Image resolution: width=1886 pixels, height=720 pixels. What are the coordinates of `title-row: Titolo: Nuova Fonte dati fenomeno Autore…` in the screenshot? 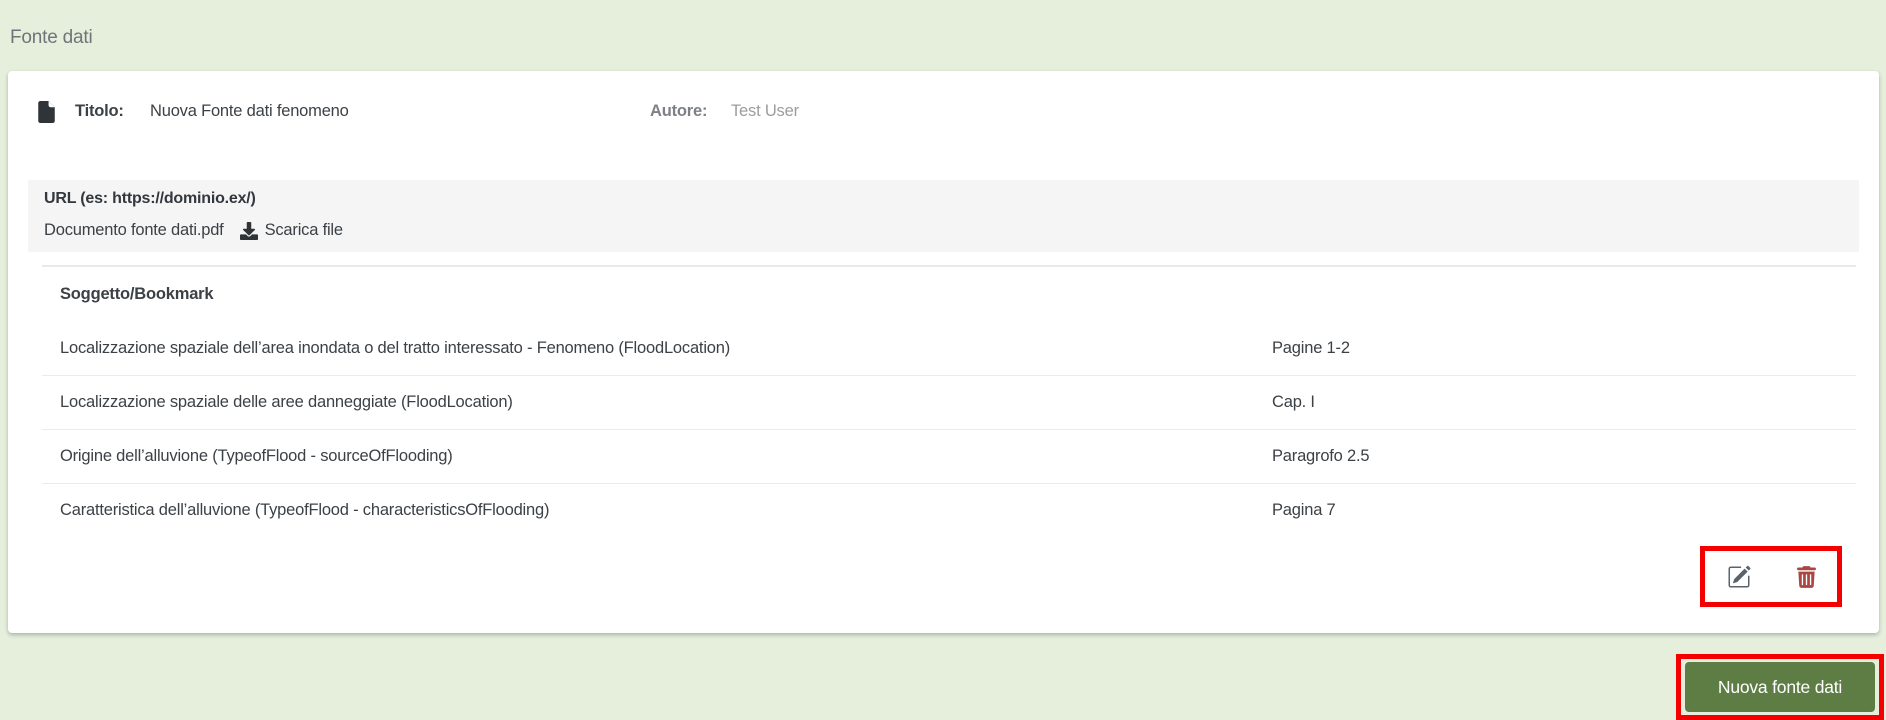 It's located at (943, 113).